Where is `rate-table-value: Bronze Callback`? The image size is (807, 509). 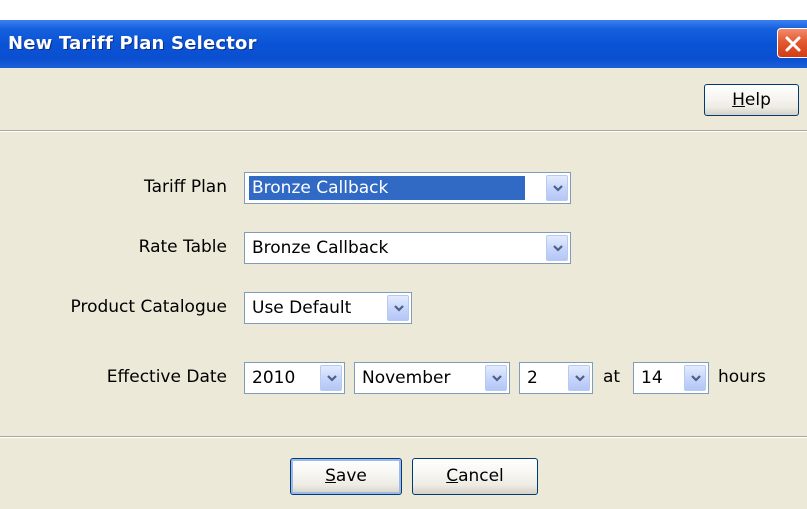
rate-table-value: Bronze Callback is located at coordinates (320, 248).